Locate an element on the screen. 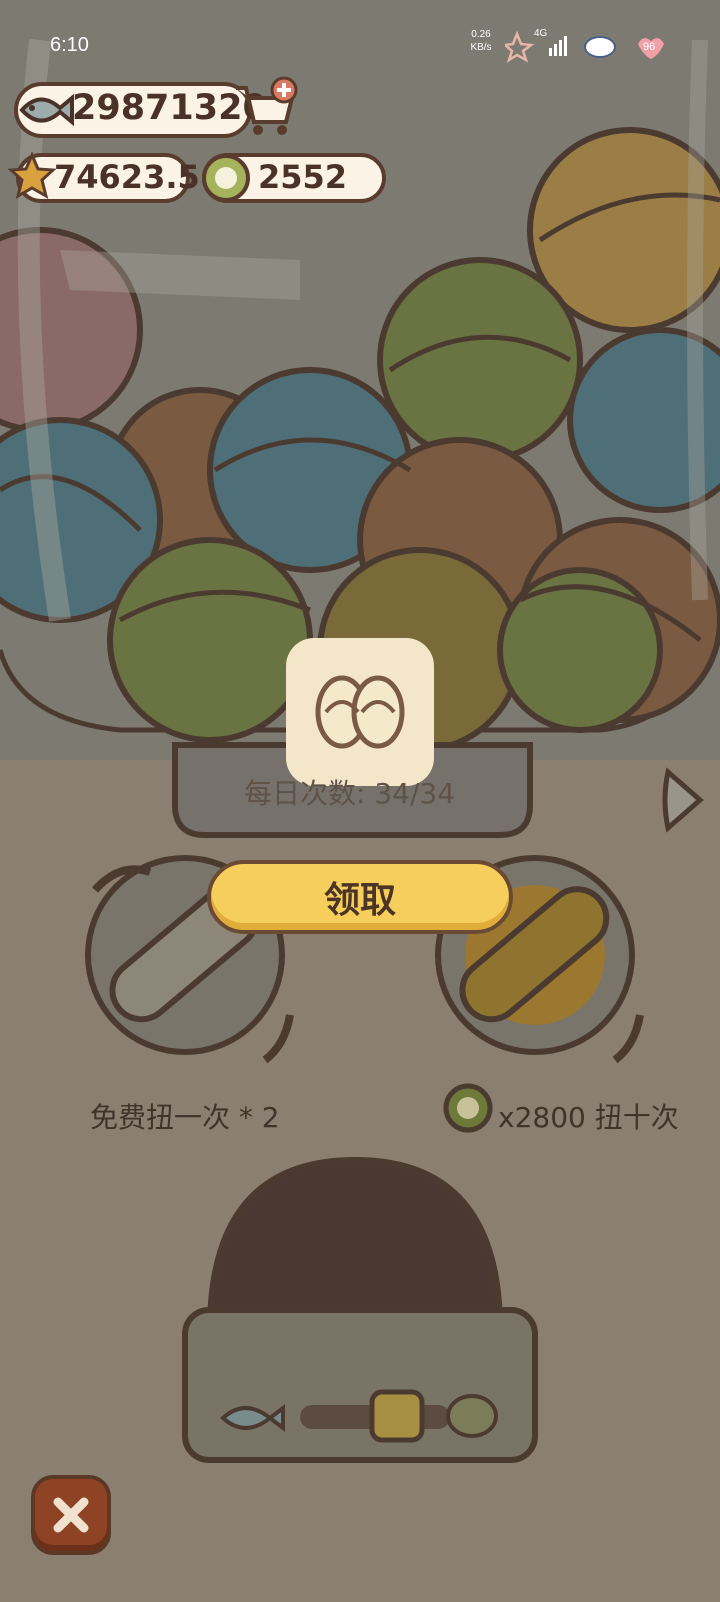 The image size is (720, 1602). ten-spin-label: x2800 扭十次 is located at coordinates (588, 1117).